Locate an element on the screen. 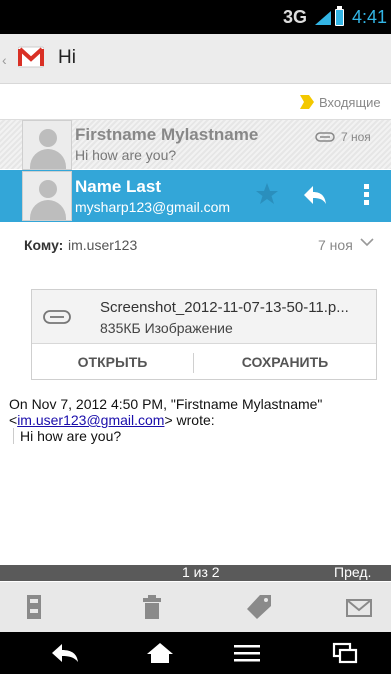  quoted-text: Hi how are you? is located at coordinates (198, 436).